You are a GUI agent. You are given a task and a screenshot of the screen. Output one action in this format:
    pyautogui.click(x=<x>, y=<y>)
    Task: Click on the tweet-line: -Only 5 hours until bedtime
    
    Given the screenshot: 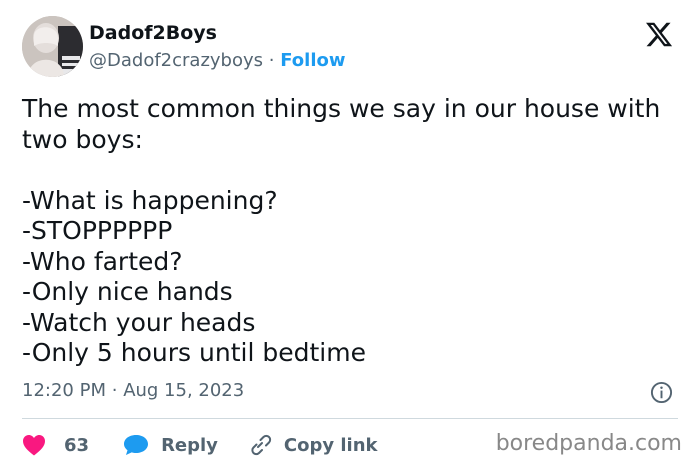 What is the action you would take?
    pyautogui.click(x=194, y=352)
    